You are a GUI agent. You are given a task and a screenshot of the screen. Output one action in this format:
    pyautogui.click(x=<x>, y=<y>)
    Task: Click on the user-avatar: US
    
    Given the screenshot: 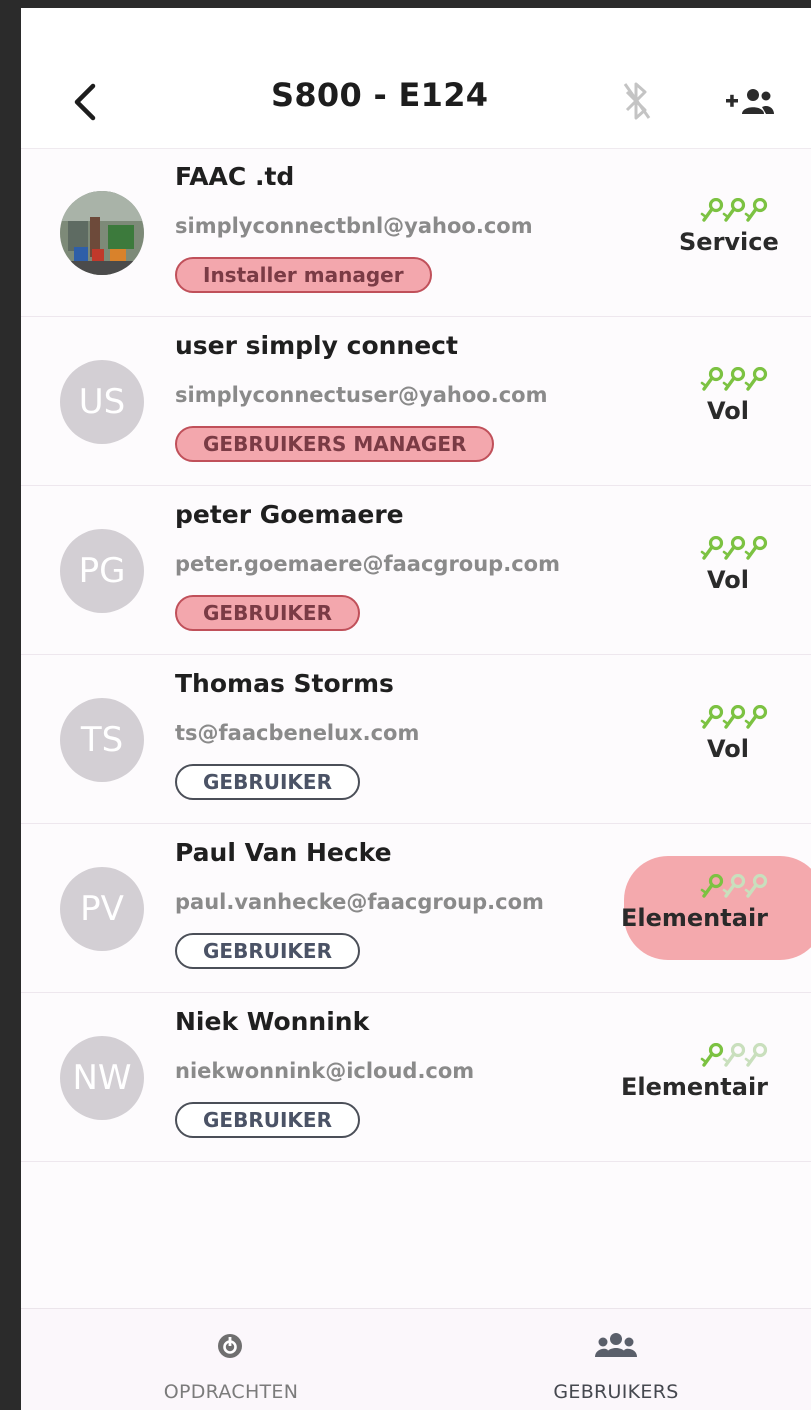 What is the action you would take?
    pyautogui.click(x=102, y=402)
    